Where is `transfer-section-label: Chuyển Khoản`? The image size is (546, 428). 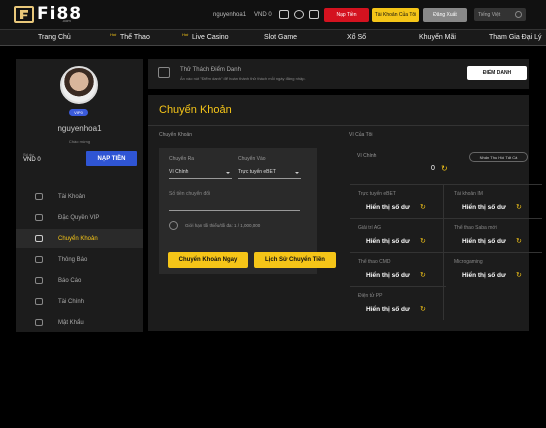
transfer-section-label: Chuyển Khoản is located at coordinates (176, 135).